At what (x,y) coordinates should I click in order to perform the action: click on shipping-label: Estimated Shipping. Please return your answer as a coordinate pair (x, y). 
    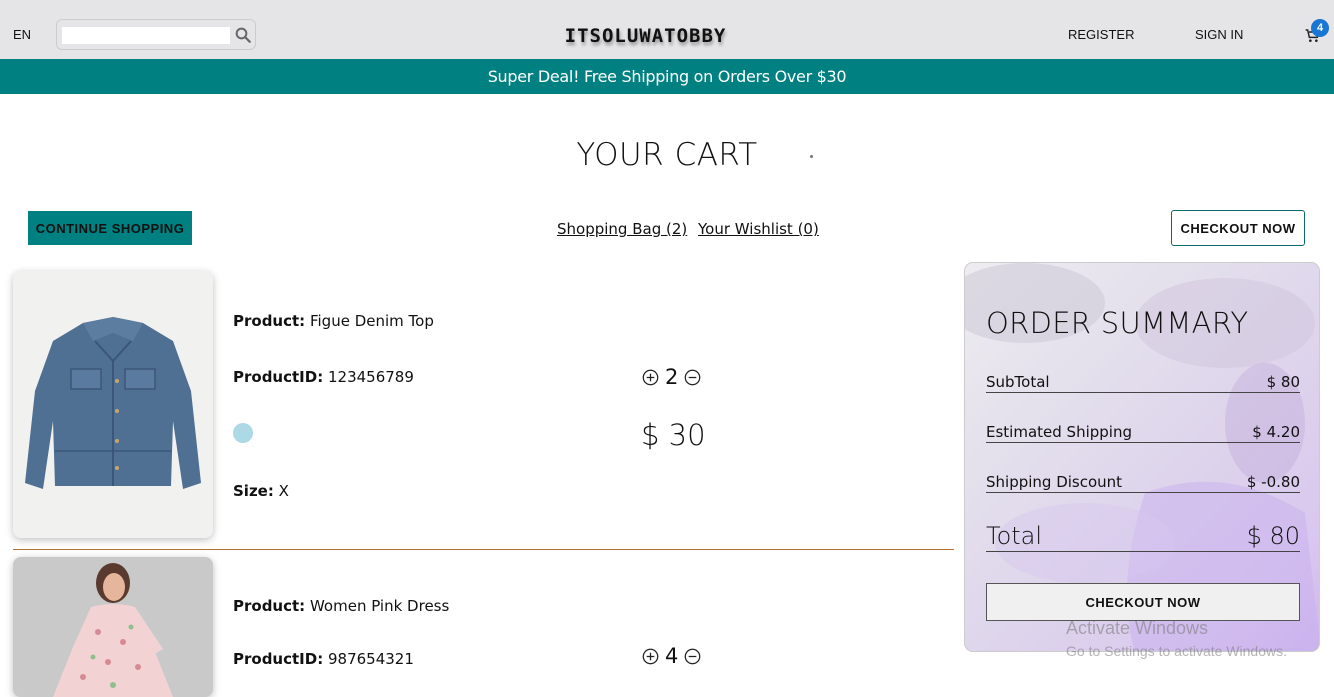
    Looking at the image, I should click on (1059, 432).